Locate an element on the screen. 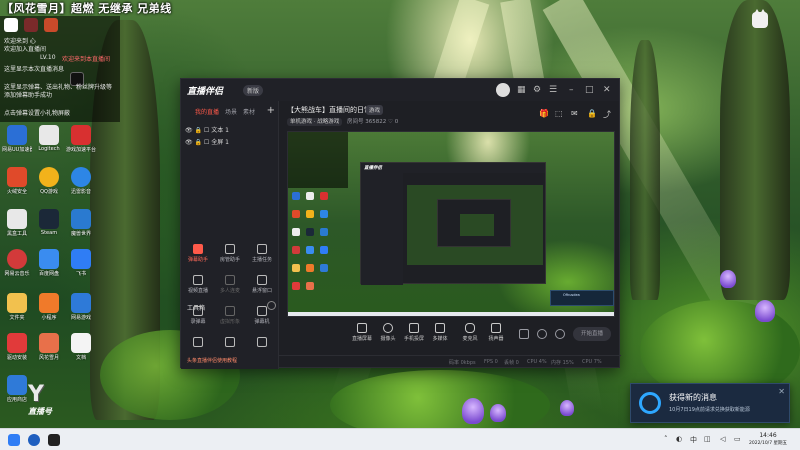 This screenshot has height=450, width=800. desktop-icon: 百度网盘 is located at coordinates (49, 263).